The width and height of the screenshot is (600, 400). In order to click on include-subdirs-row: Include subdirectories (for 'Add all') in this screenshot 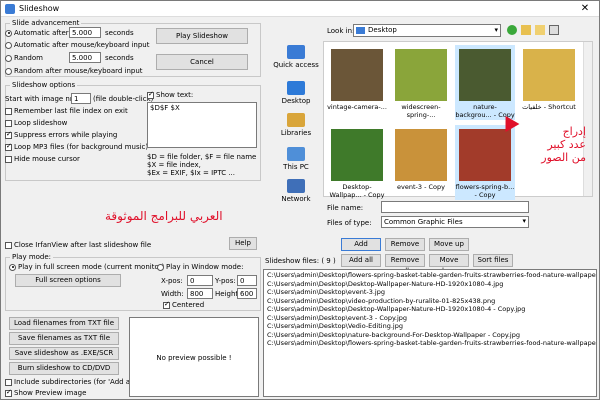, I will do `click(72, 382)`.